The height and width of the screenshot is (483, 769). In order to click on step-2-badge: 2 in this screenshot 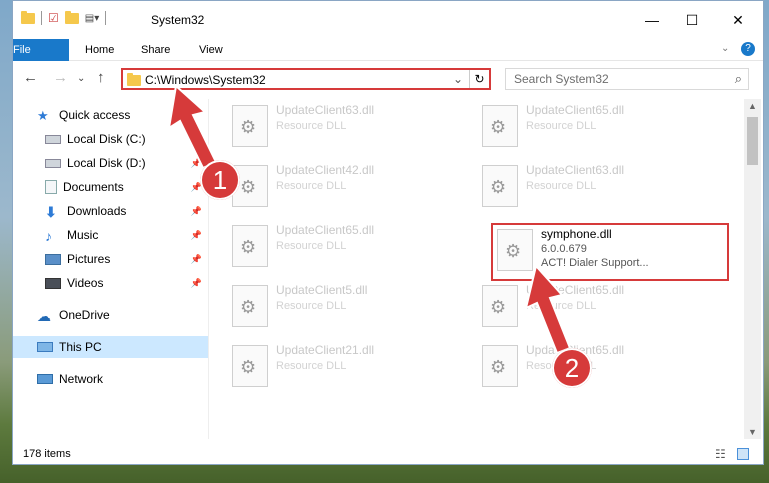, I will do `click(572, 368)`.